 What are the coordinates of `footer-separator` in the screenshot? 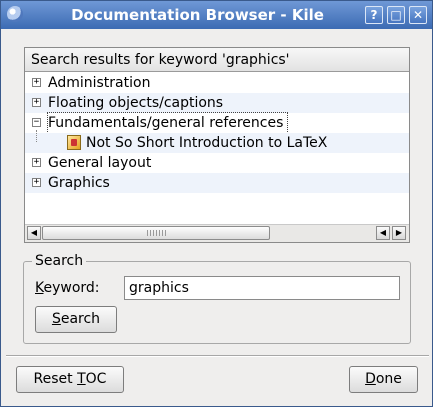 It's located at (217, 356).